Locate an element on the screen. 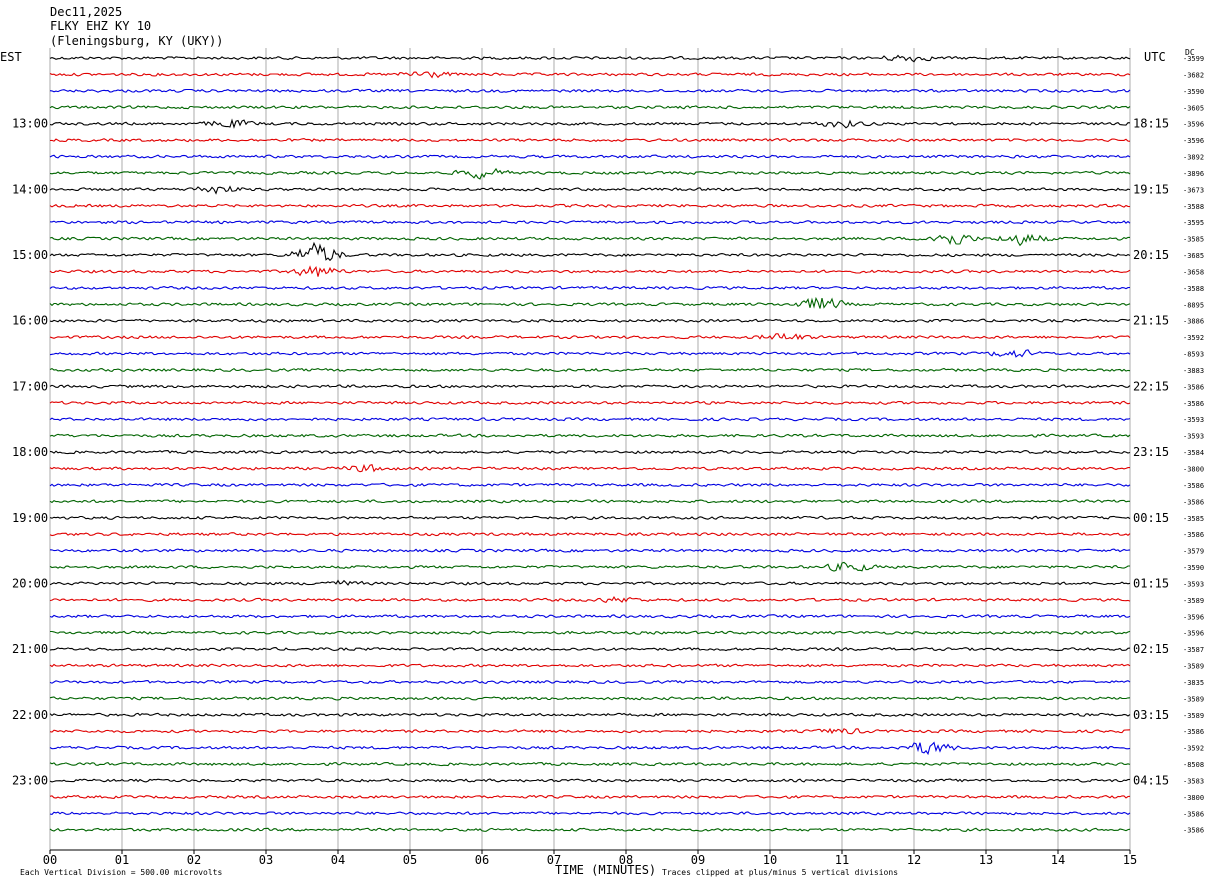  dc-offset-label: -8508 is located at coordinates (1193, 765).